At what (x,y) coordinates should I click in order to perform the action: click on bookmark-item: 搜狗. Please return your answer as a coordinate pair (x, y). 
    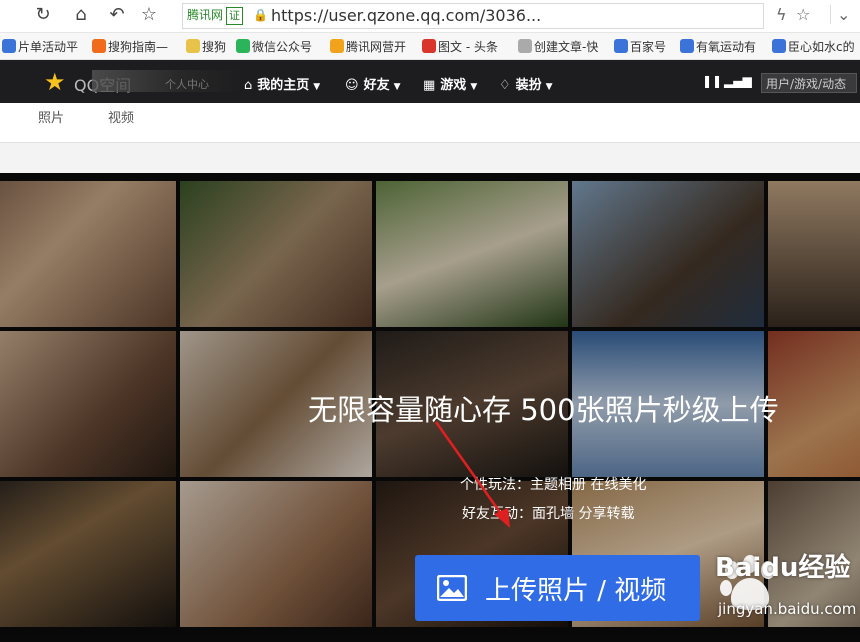
    Looking at the image, I should click on (206, 46).